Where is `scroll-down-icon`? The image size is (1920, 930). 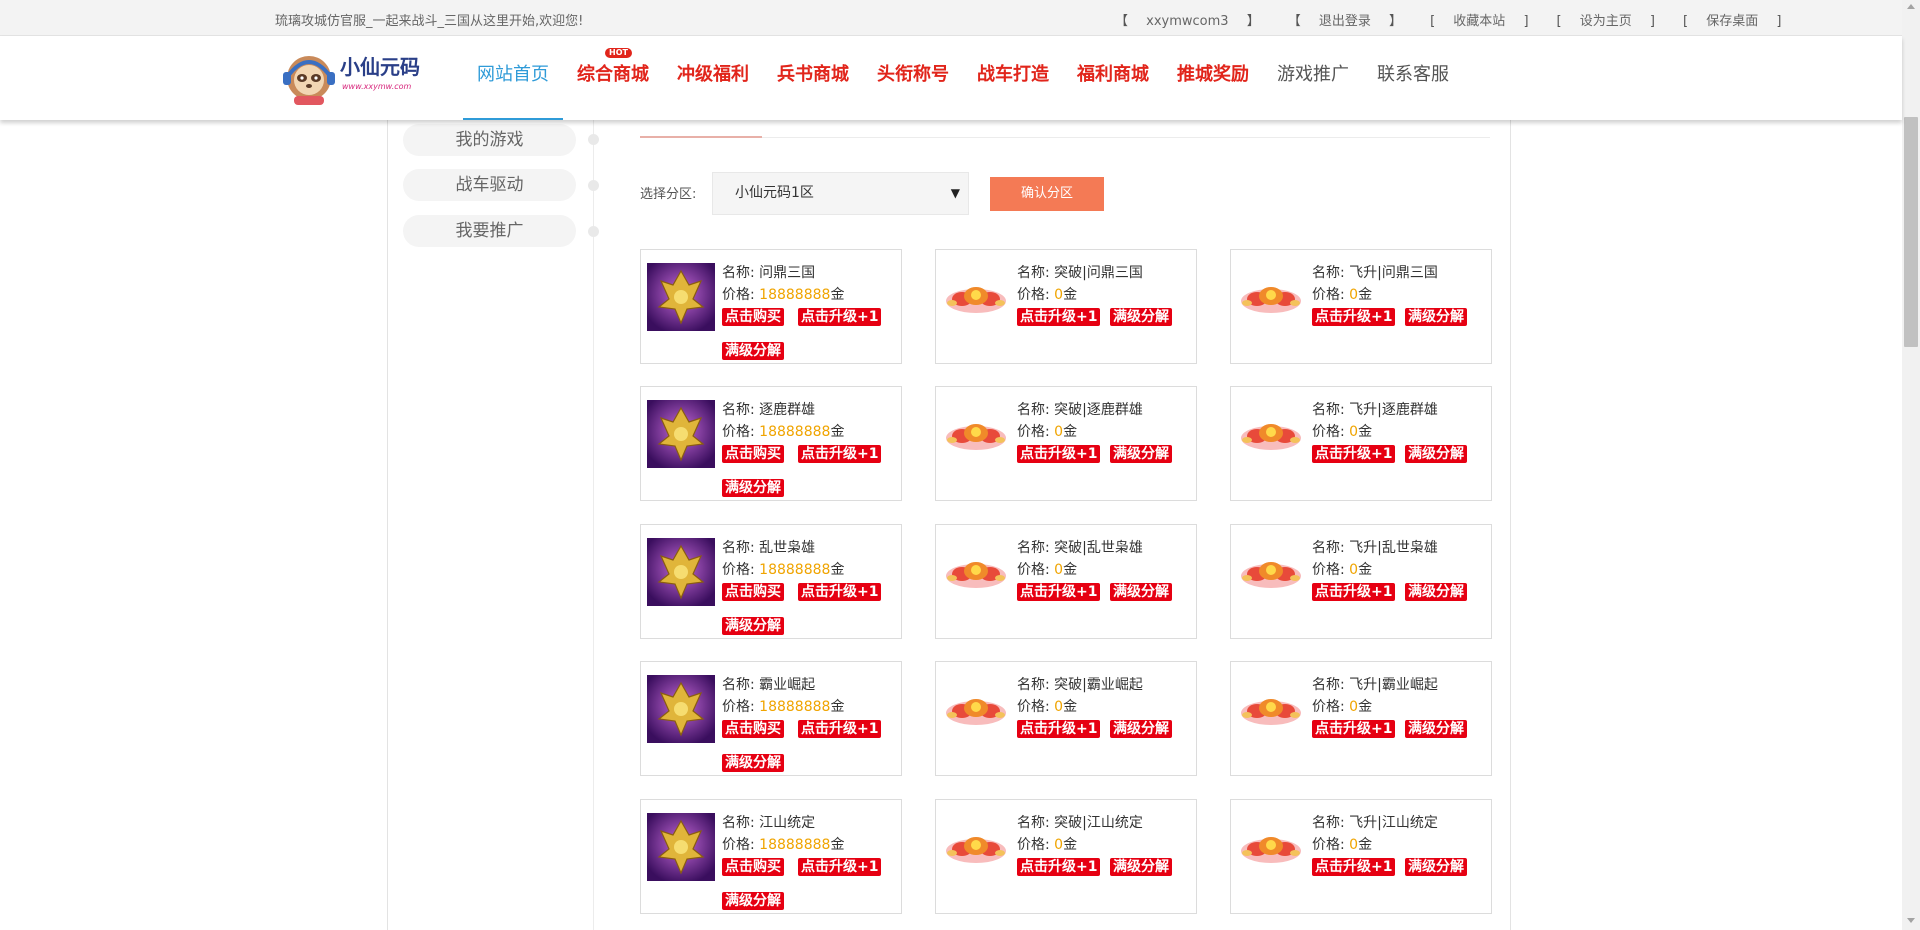 scroll-down-icon is located at coordinates (1911, 920).